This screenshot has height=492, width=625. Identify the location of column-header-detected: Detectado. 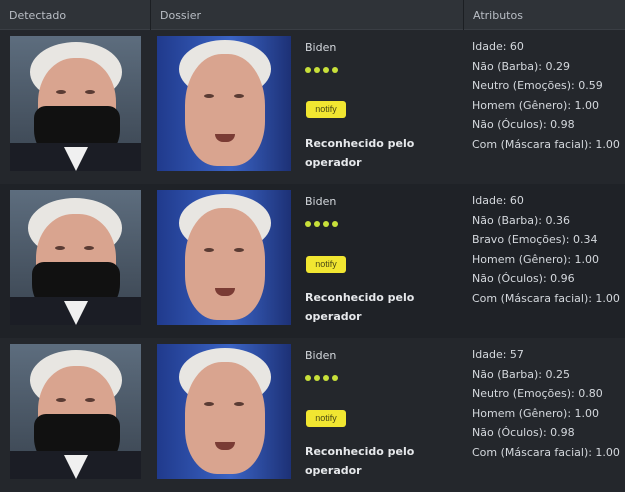
(75, 15).